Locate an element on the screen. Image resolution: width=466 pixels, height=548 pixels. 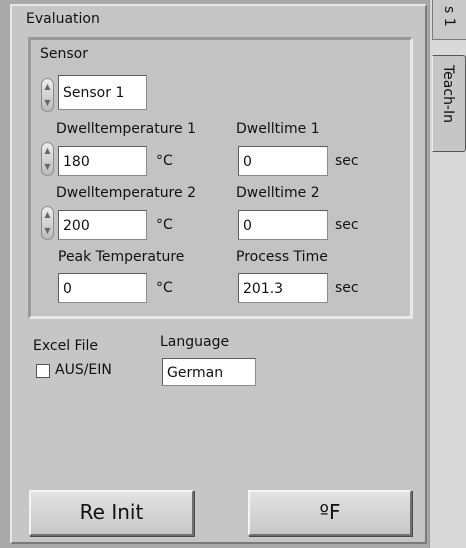
language-label: Language is located at coordinates (195, 342).